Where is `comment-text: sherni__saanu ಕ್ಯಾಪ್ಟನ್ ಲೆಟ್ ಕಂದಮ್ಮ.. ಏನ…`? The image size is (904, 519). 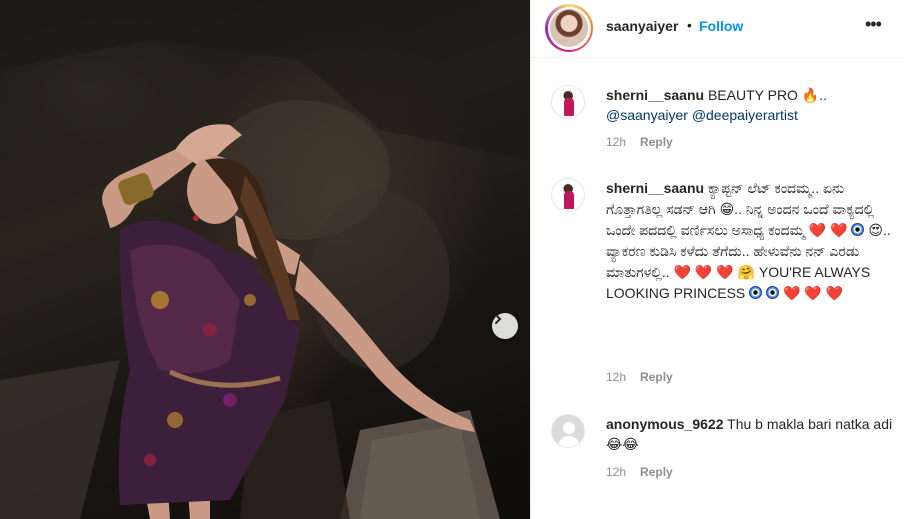
comment-text: sherni__saanu ಕ್ಯಾಪ್ಟನ್ ಲೆಟ್ ಕಂದಮ್ಮ.. ಏನ… is located at coordinates (750, 241).